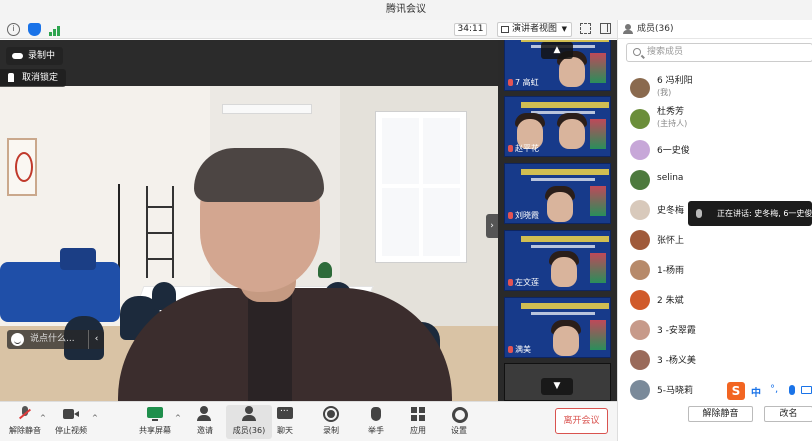 This screenshot has height=441, width=812. I want to click on members-panel-header: 成员(36), so click(715, 29).